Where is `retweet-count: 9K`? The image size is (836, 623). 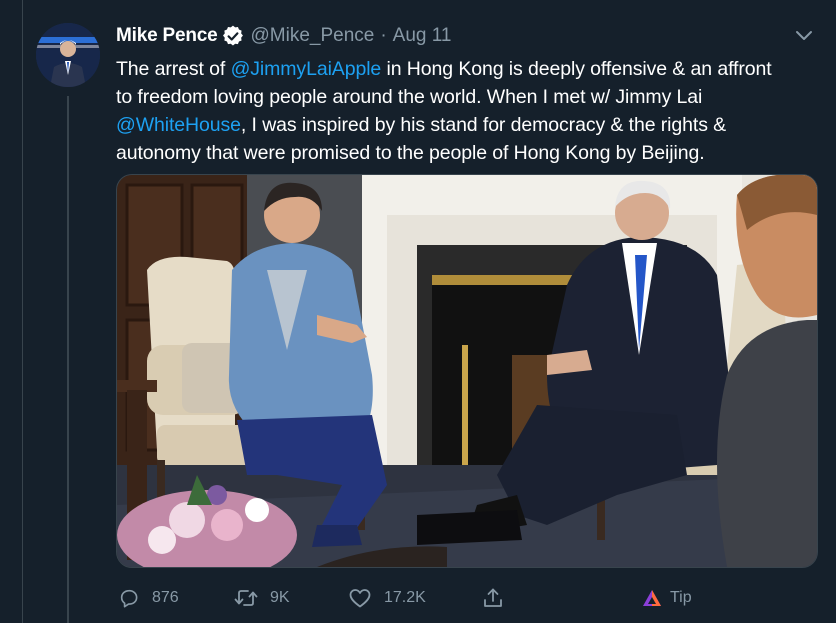
retweet-count: 9K is located at coordinates (280, 597).